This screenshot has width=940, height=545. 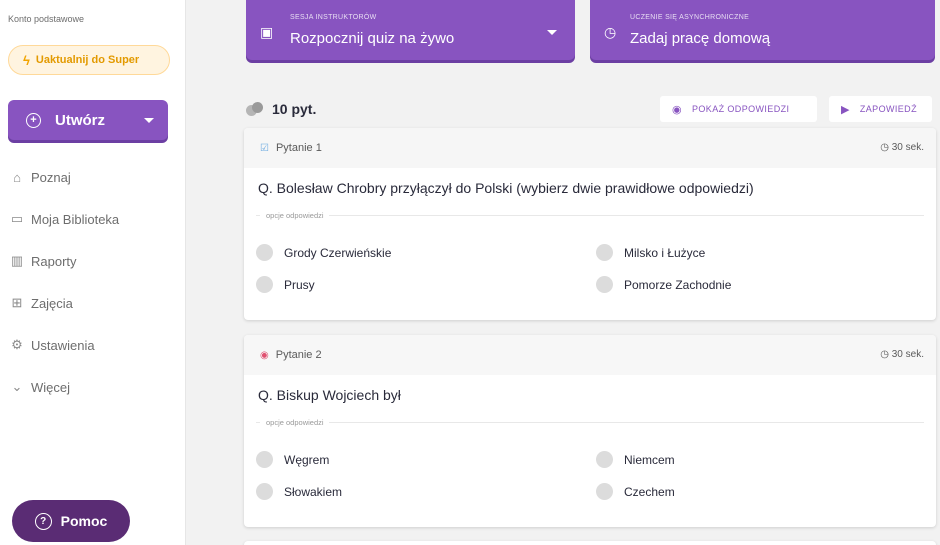 I want to click on help-label: Pomoc, so click(x=84, y=521).